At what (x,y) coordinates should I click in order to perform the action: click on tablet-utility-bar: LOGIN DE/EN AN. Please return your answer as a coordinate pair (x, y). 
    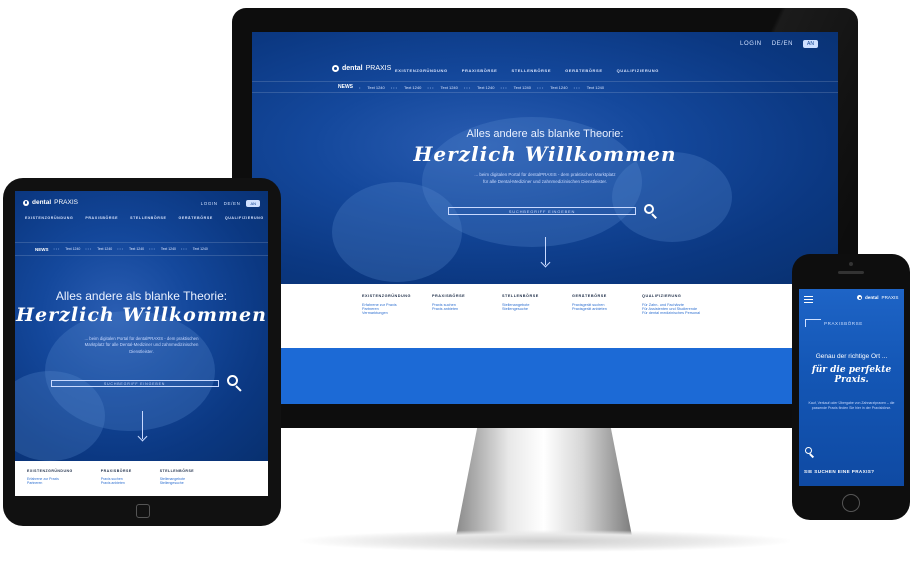
    Looking at the image, I should click on (230, 203).